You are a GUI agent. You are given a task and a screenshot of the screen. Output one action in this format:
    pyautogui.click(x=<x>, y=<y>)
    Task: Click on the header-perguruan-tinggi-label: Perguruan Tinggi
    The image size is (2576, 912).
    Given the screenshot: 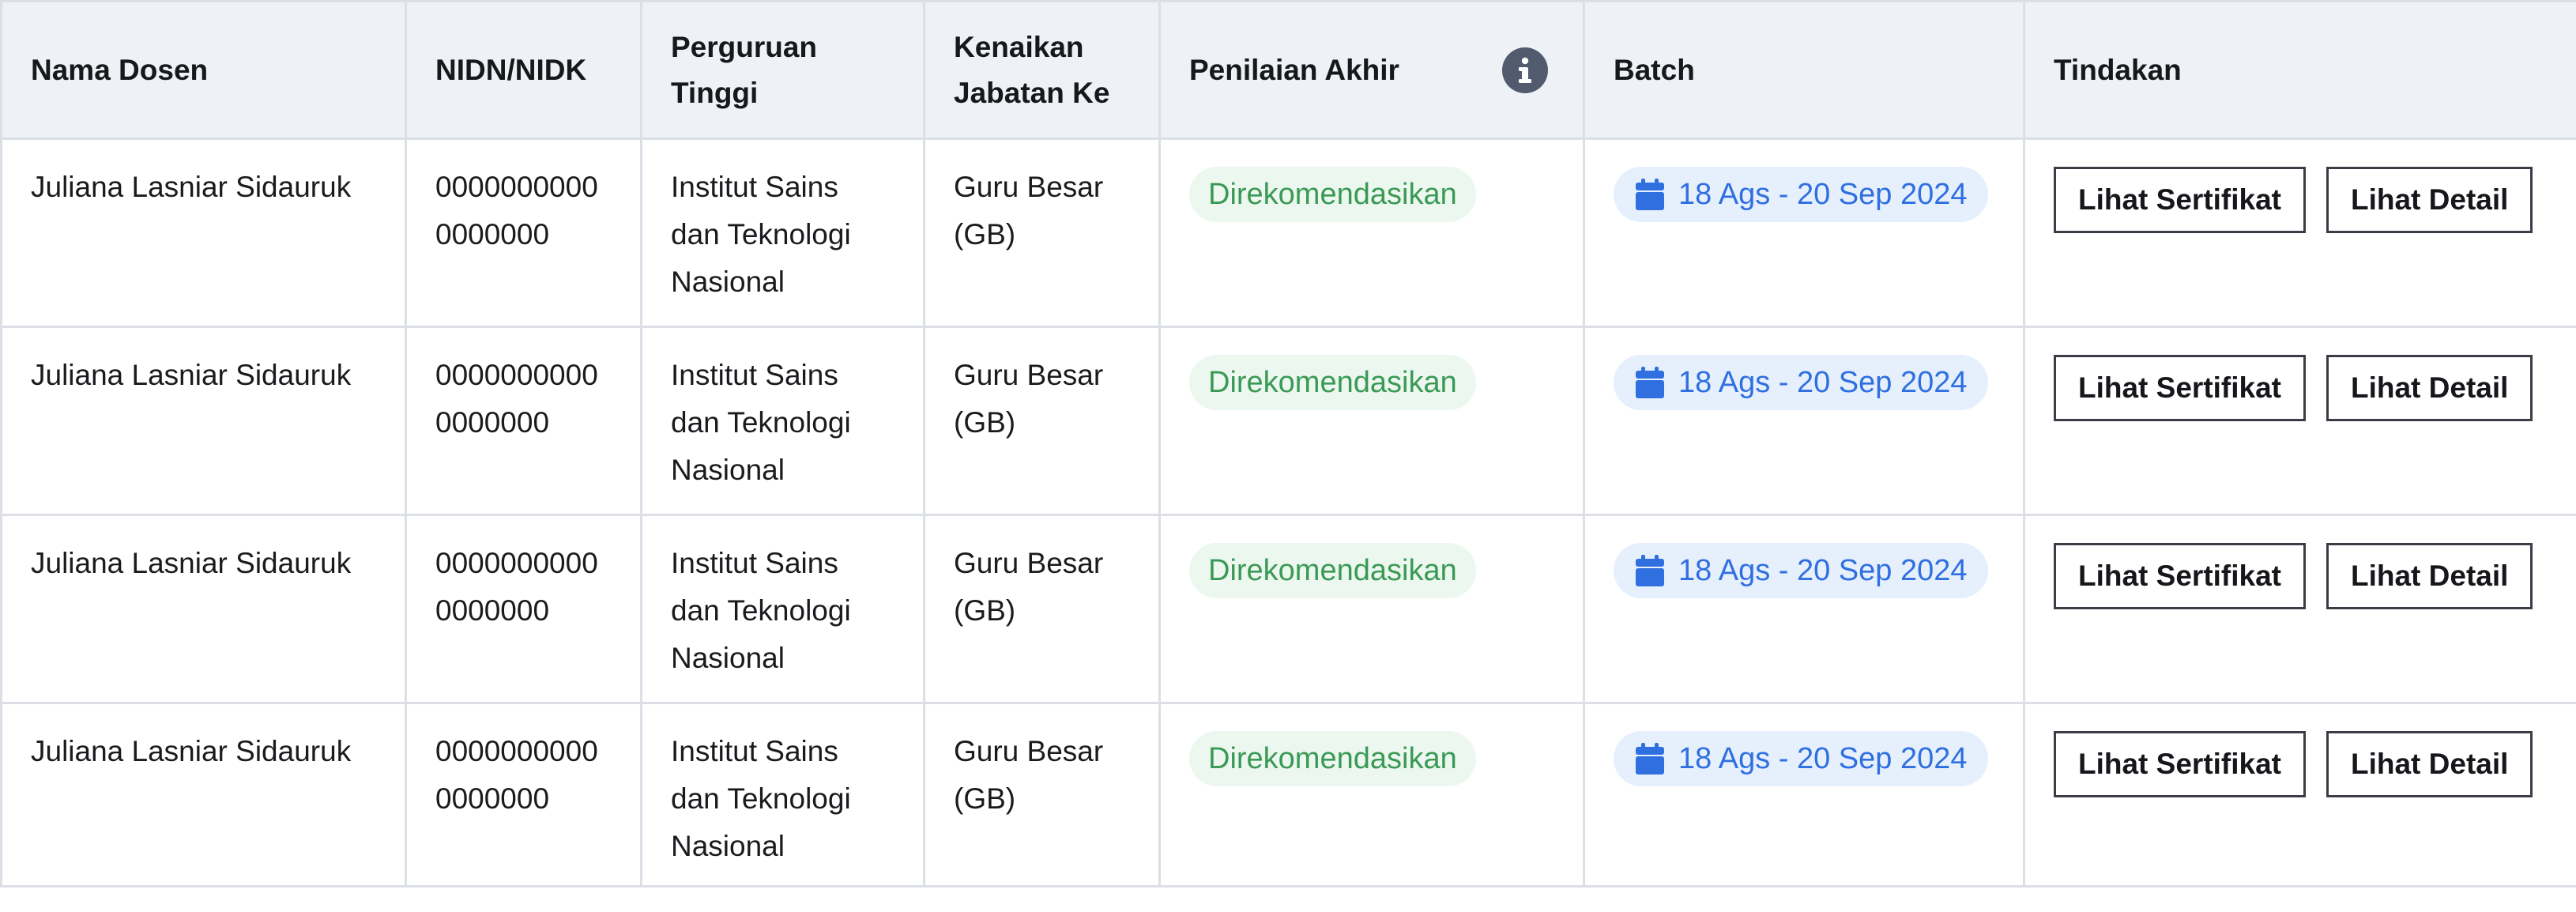 What is the action you would take?
    pyautogui.click(x=744, y=69)
    